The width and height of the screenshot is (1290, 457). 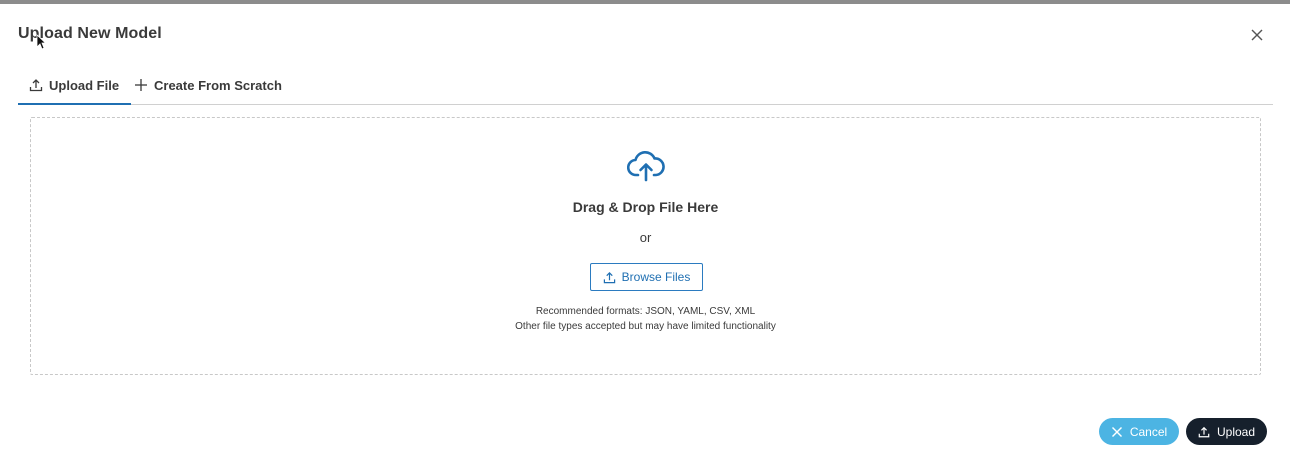 I want to click on cancel-button: Cancel, so click(x=1139, y=431).